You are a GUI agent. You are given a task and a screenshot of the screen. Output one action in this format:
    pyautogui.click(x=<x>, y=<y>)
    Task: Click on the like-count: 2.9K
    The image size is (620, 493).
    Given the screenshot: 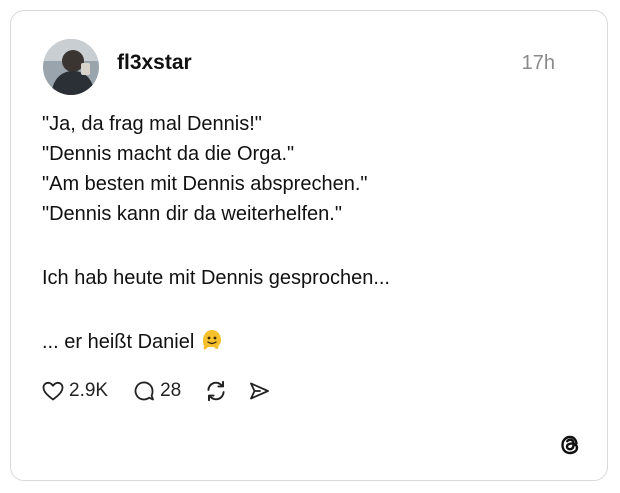 What is the action you would take?
    pyautogui.click(x=89, y=390)
    